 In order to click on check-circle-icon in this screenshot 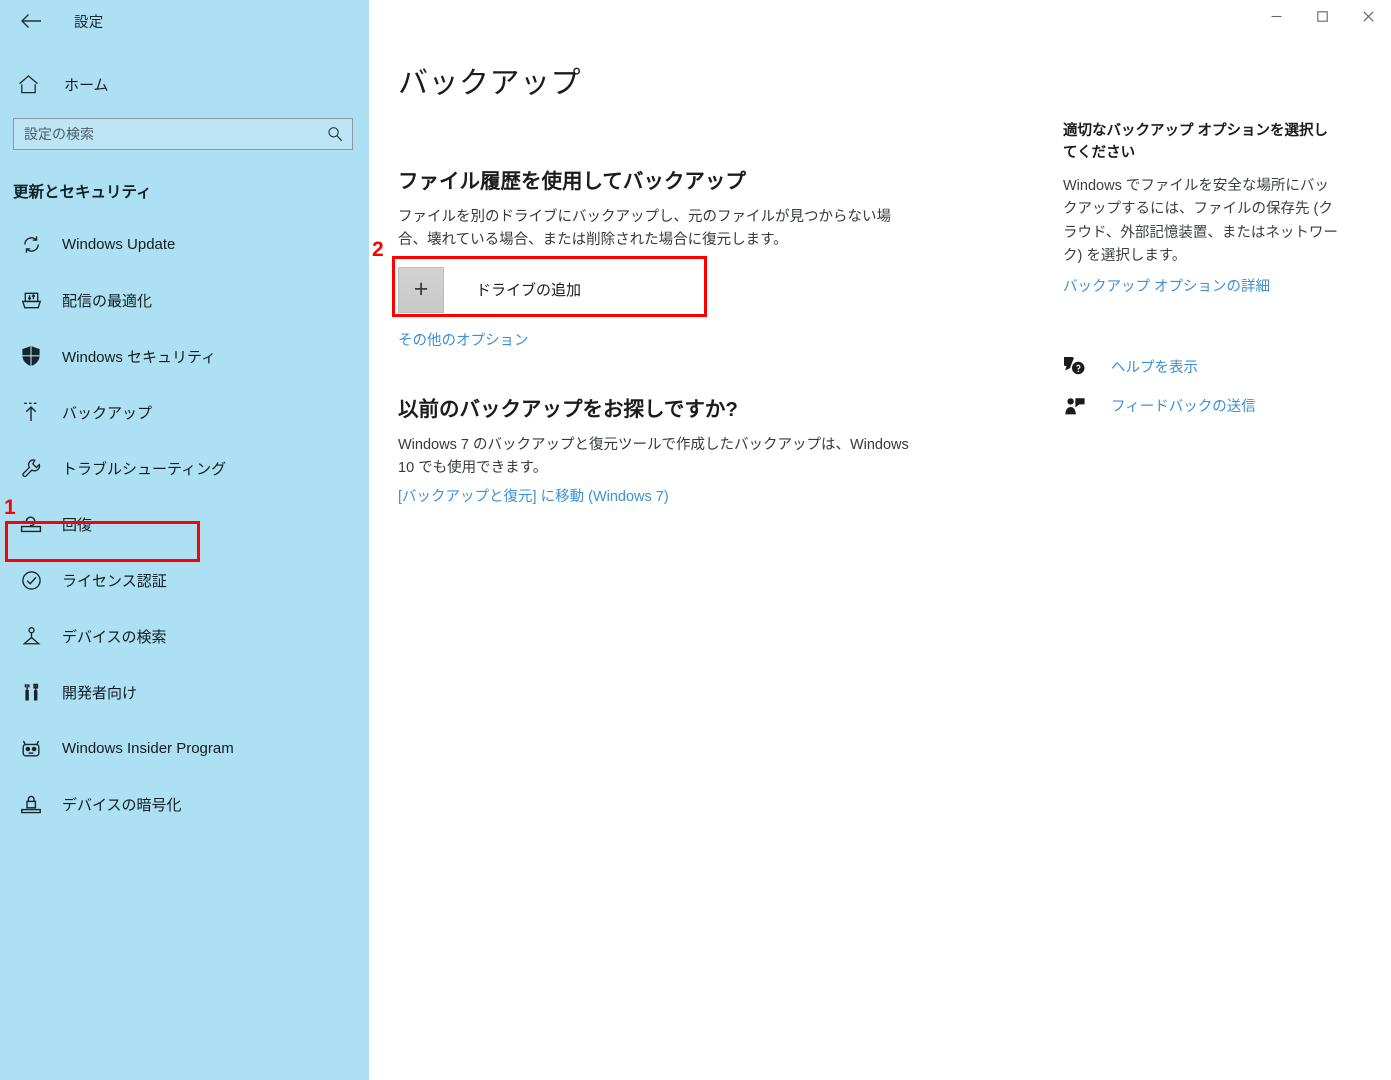, I will do `click(31, 580)`.